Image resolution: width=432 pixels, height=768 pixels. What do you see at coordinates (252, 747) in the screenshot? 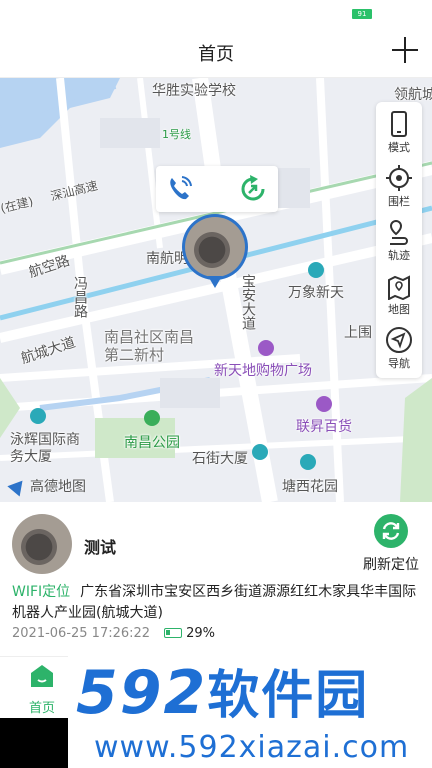
I see `watermark-url: www.592xiazai.com` at bounding box center [252, 747].